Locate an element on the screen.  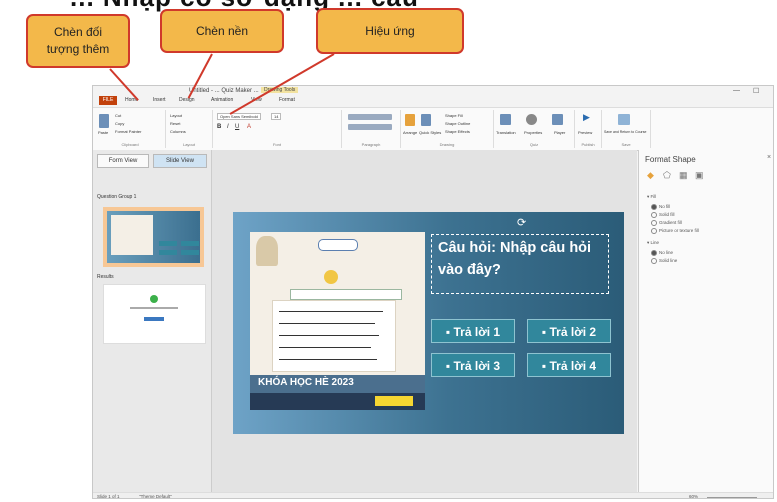
results-thumbnail is located at coordinates (154, 314).